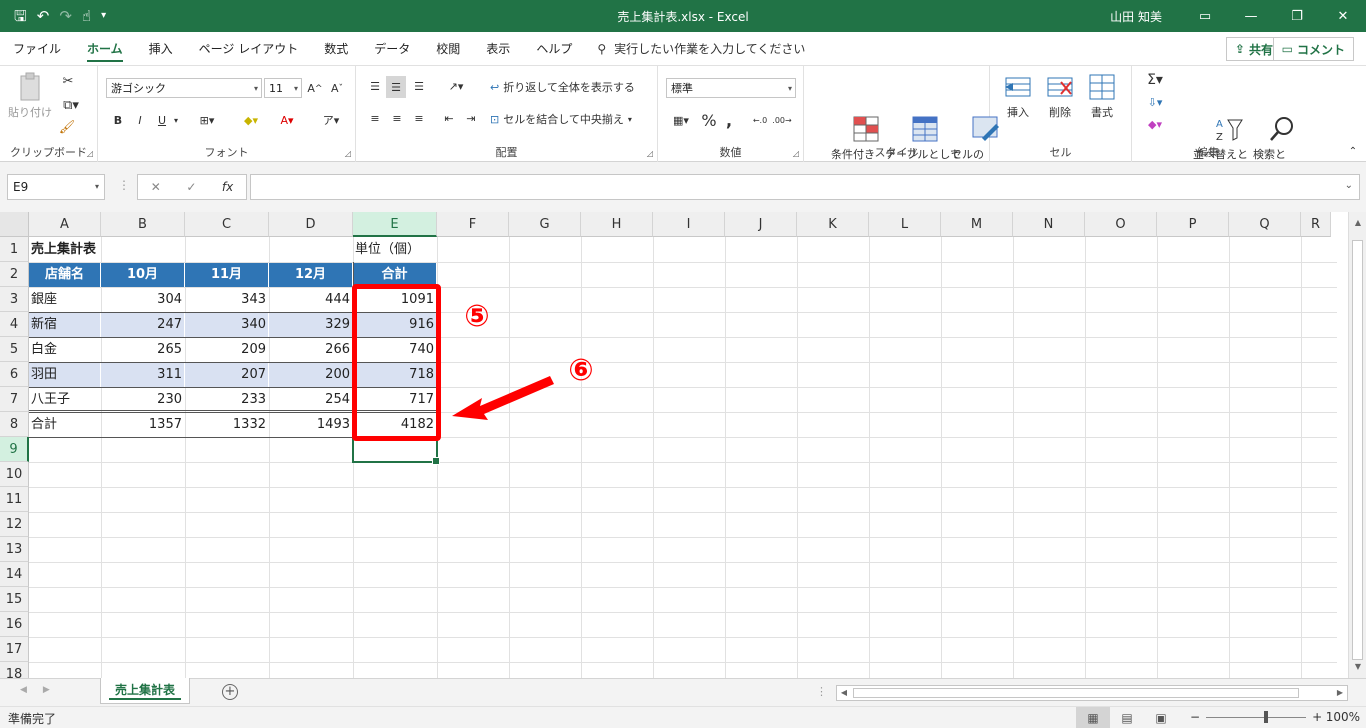  Describe the element at coordinates (71, 105) in the screenshot. I see `copy-icon: ⧉▾` at that location.